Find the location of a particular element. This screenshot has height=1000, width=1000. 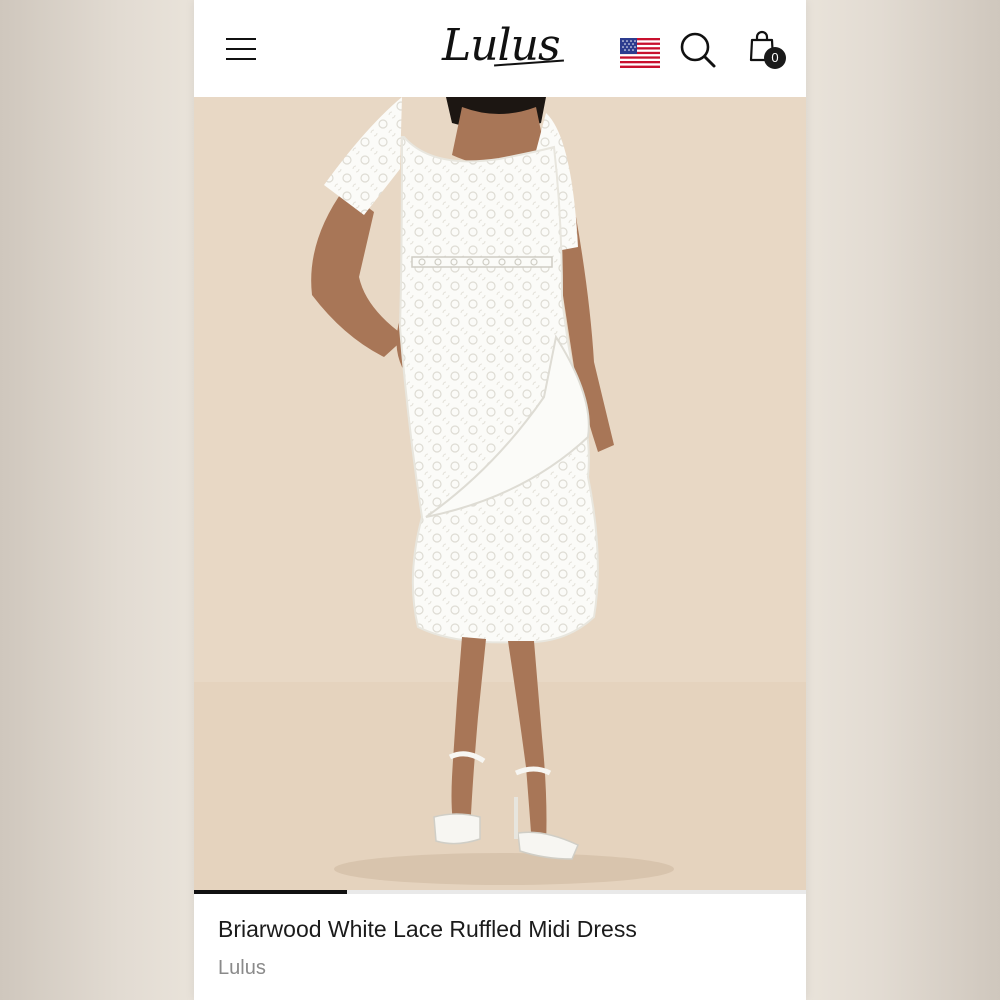

site-header: Lulus 0 is located at coordinates (500, 49).